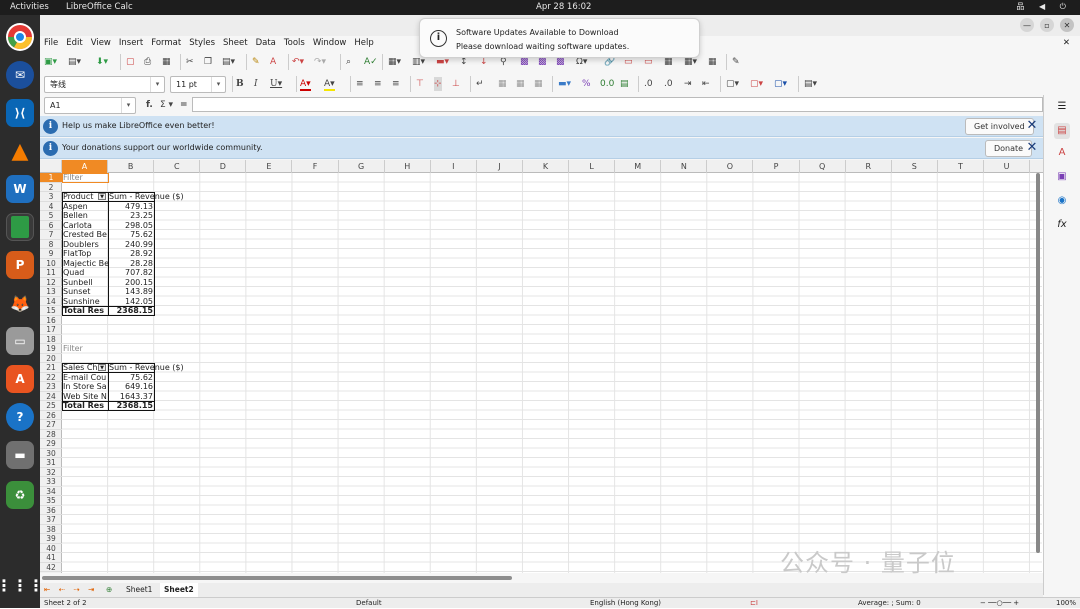 The width and height of the screenshot is (1080, 609). Describe the element at coordinates (104, 84) in the screenshot. I see `font-name-combo: 等线 ▾` at that location.